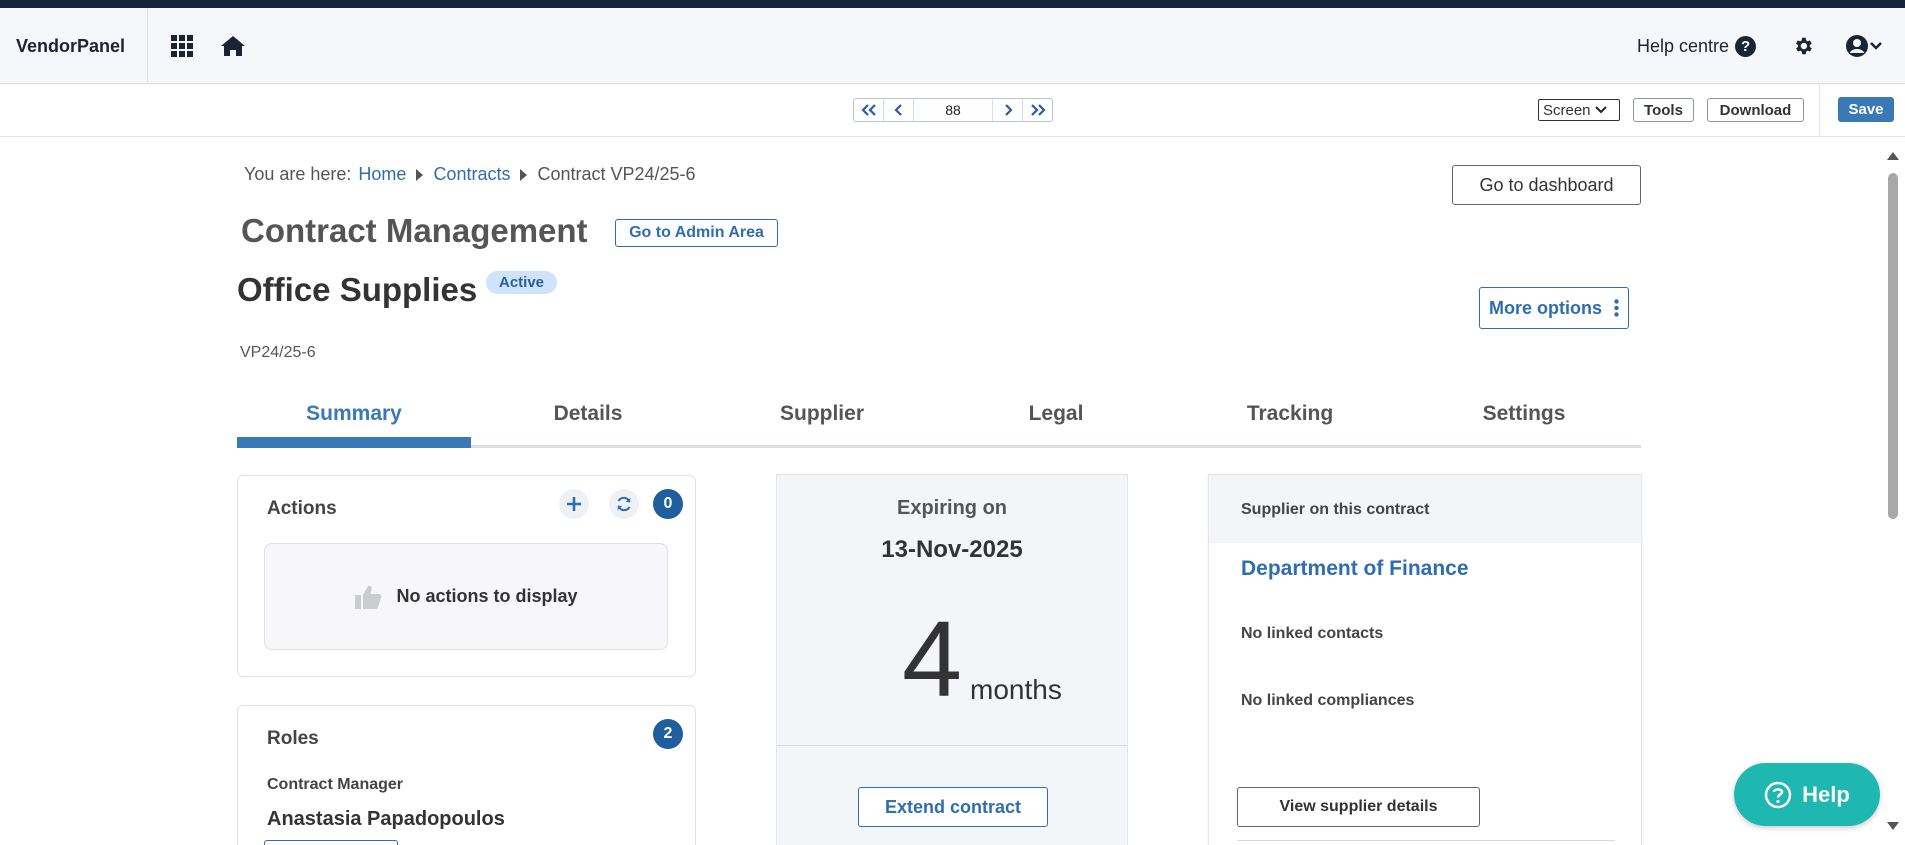 The height and width of the screenshot is (845, 1905). I want to click on help-centre-link: Help centre ?, so click(1697, 46).